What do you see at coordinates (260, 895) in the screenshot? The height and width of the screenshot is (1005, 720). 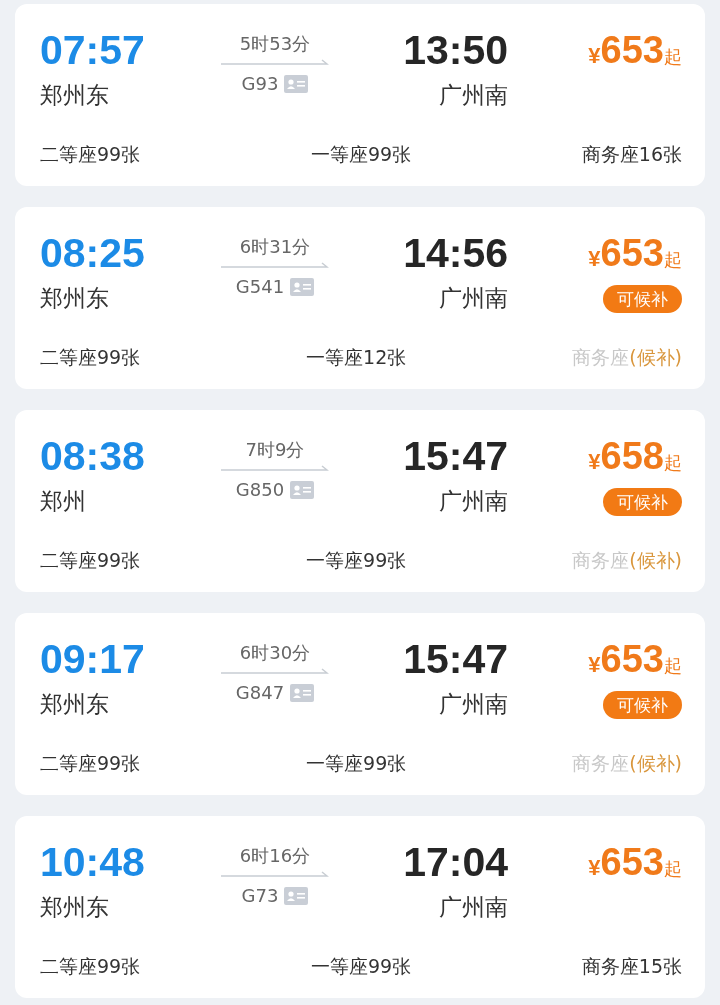 I see `train-number: G73` at bounding box center [260, 895].